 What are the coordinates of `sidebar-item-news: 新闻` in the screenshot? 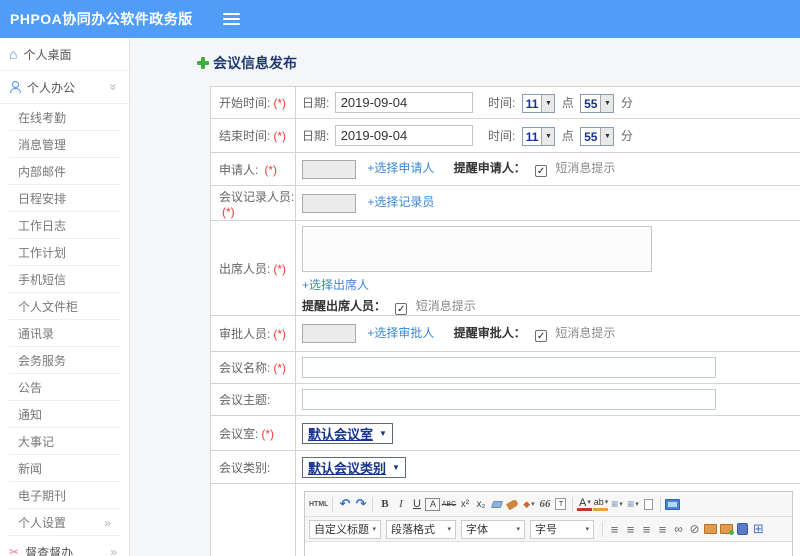 It's located at (64, 468).